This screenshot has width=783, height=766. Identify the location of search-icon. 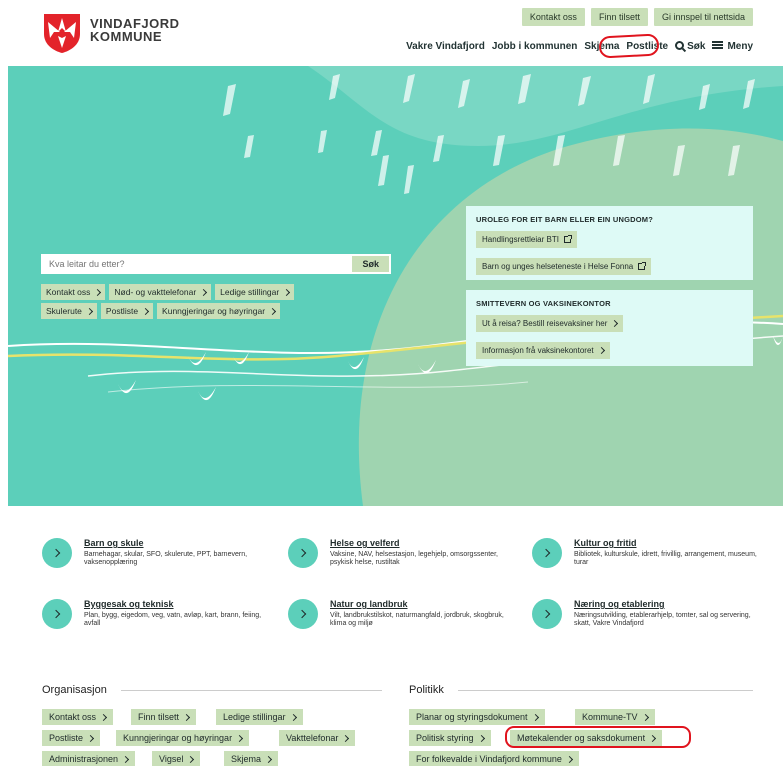
(680, 45).